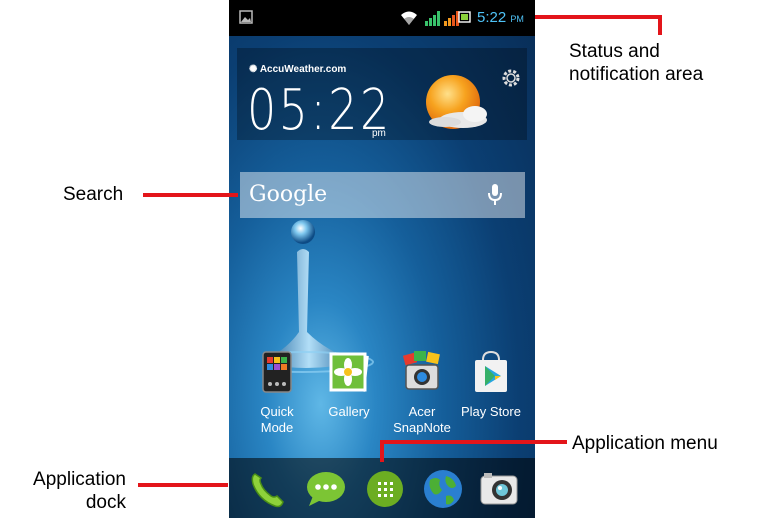 This screenshot has width=763, height=518. I want to click on accuweather-label: ✺ AccuWeather.com, so click(297, 69).